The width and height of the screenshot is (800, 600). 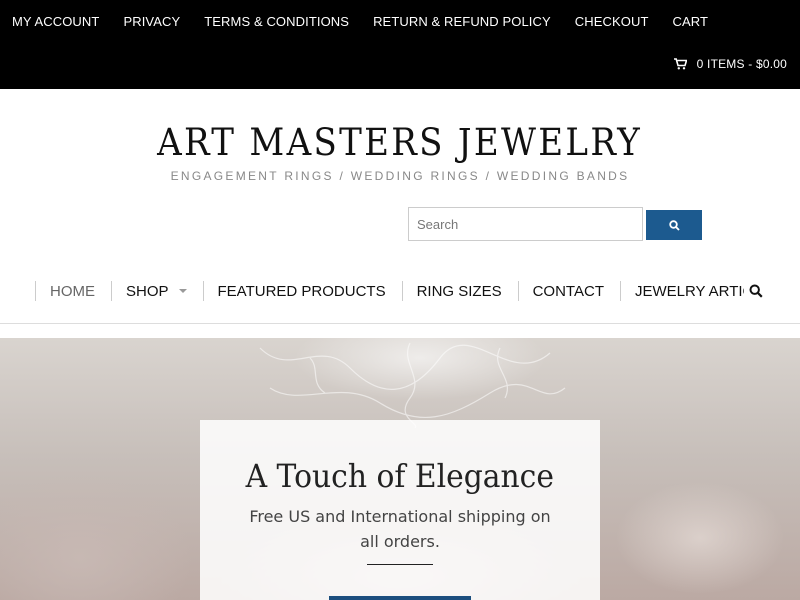 What do you see at coordinates (55, 21) in the screenshot?
I see `my-account-link: MY ACCOUNT` at bounding box center [55, 21].